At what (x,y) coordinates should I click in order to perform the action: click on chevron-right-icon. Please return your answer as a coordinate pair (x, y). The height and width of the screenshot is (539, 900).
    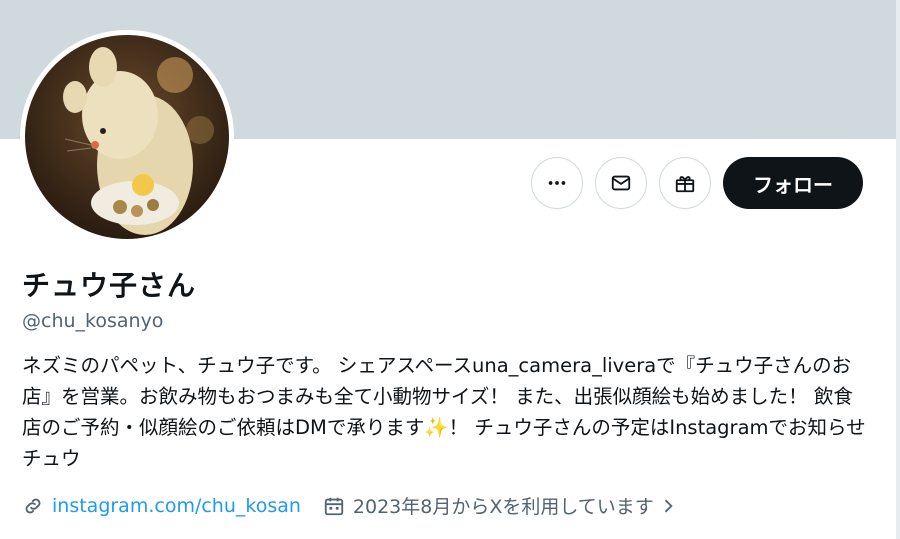
    Looking at the image, I should click on (668, 506).